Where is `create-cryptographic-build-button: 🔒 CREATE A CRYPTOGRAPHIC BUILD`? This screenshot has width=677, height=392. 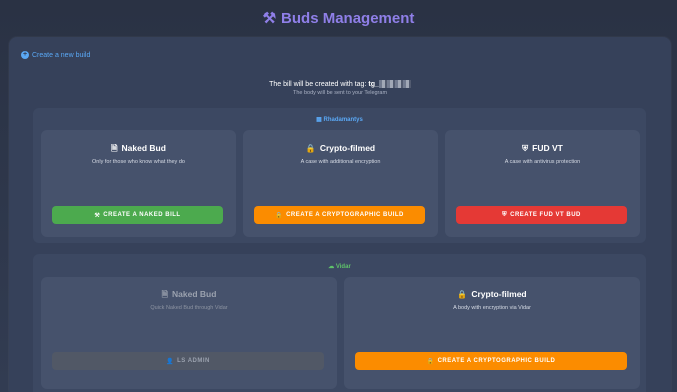
create-cryptographic-build-button: 🔒 CREATE A CRYPTOGRAPHIC BUILD is located at coordinates (339, 215).